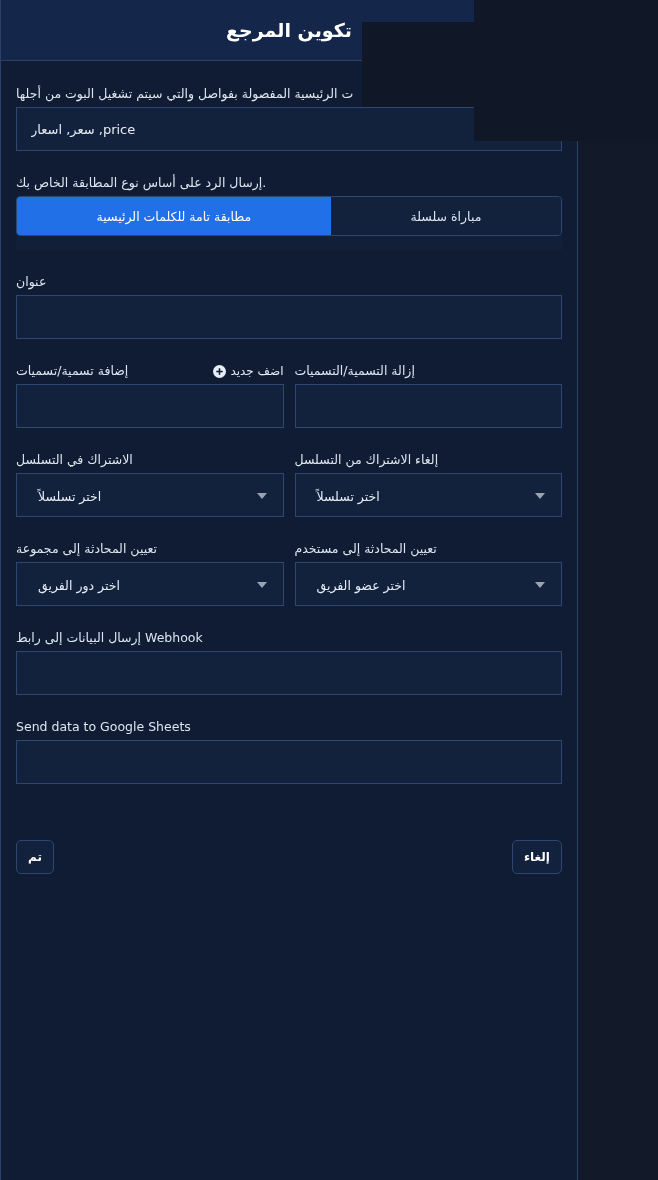  Describe the element at coordinates (150, 584) in the screenshot. I see `select-field: اختر دور الفريق` at that location.